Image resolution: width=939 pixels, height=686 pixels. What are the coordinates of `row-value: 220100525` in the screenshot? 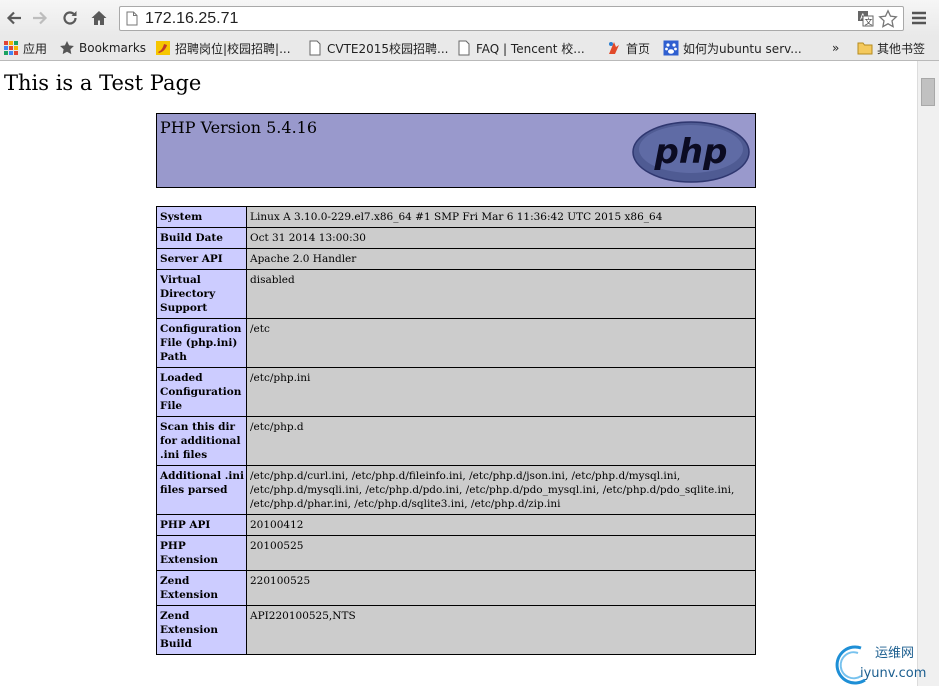 It's located at (501, 588).